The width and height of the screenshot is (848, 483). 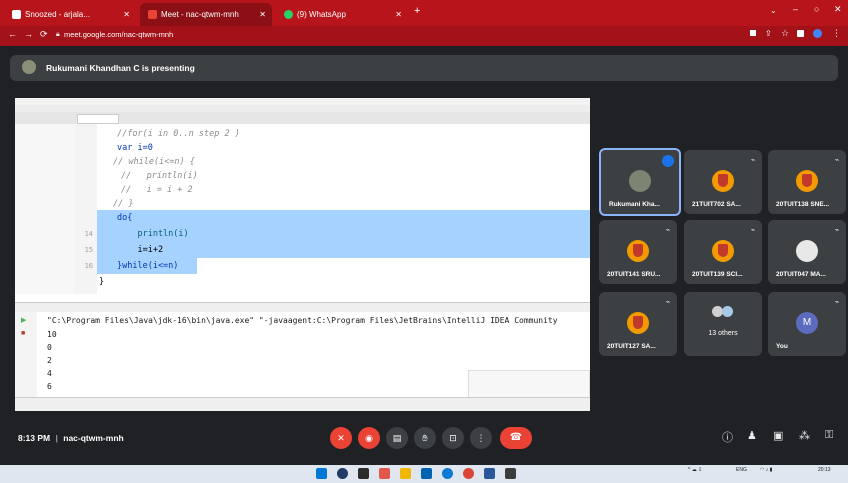 I want to click on captions-button: ▤, so click(x=397, y=438).